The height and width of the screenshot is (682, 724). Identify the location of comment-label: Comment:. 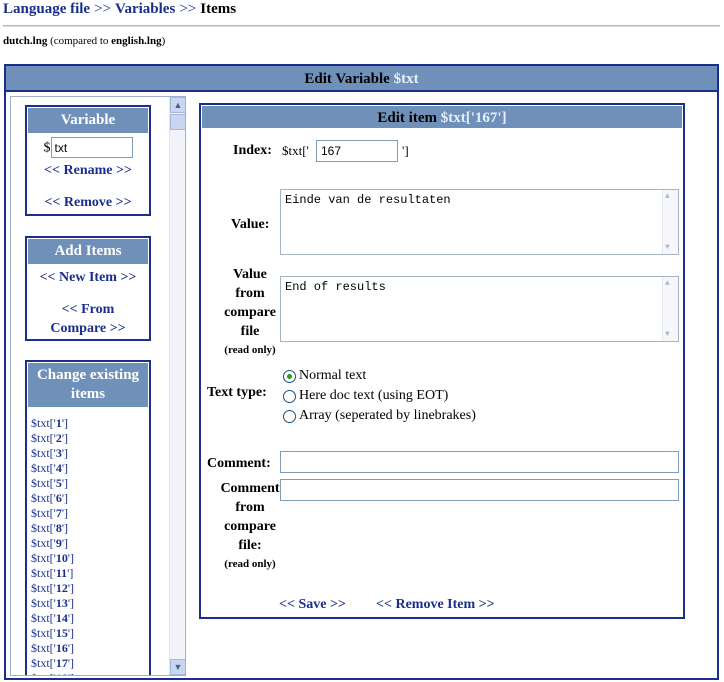
(239, 463).